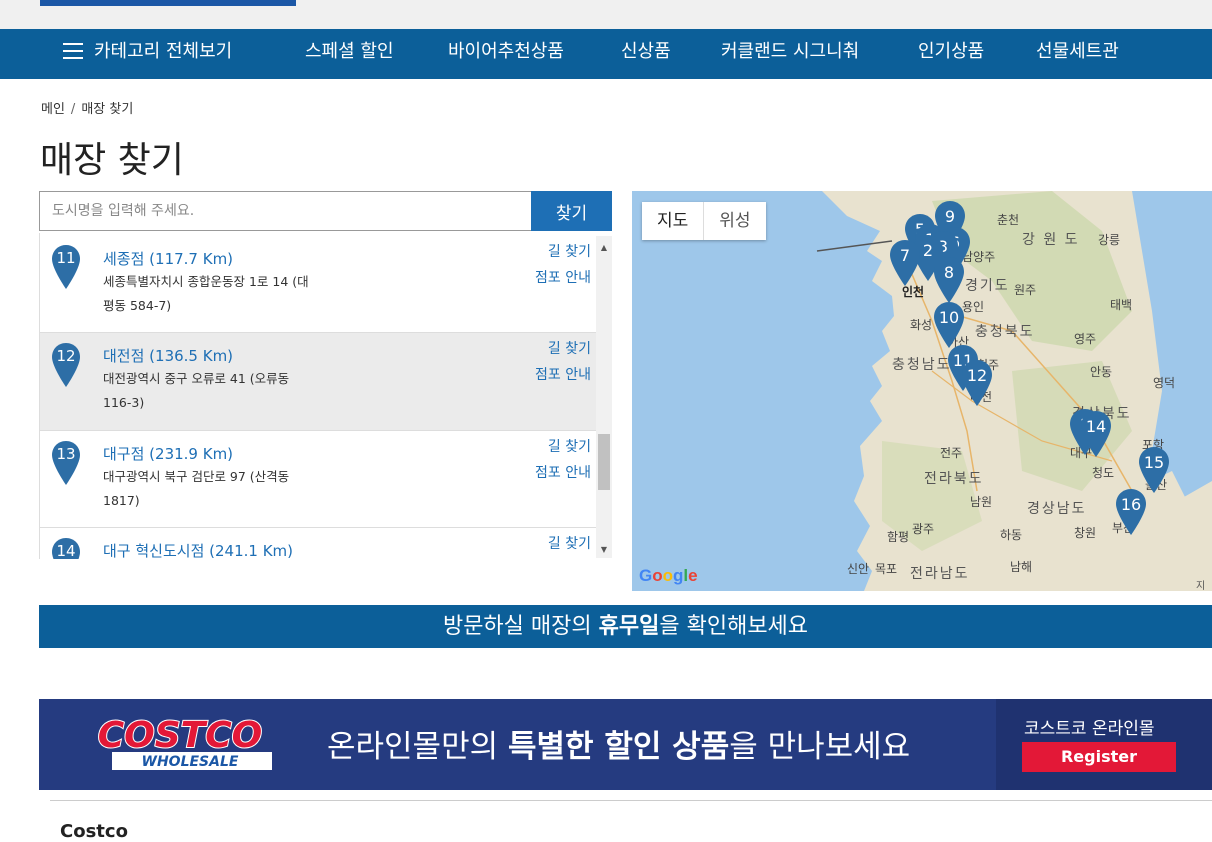 The width and height of the screenshot is (1212, 842). I want to click on nav-kirkland: 커클랜드 시그니춰, so click(790, 54).